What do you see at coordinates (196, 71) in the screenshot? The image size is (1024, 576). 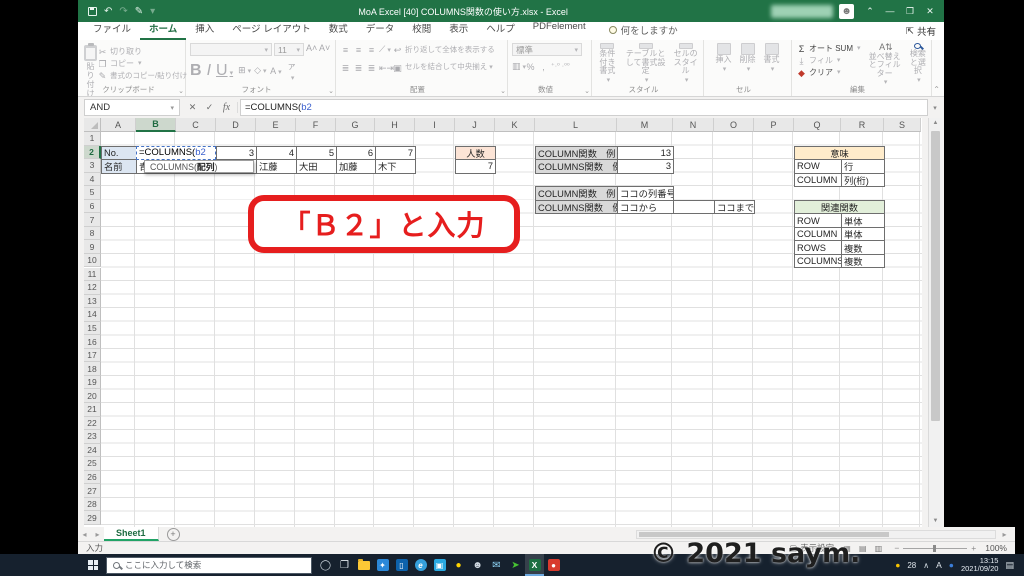 I see `bold-button: B` at bounding box center [196, 71].